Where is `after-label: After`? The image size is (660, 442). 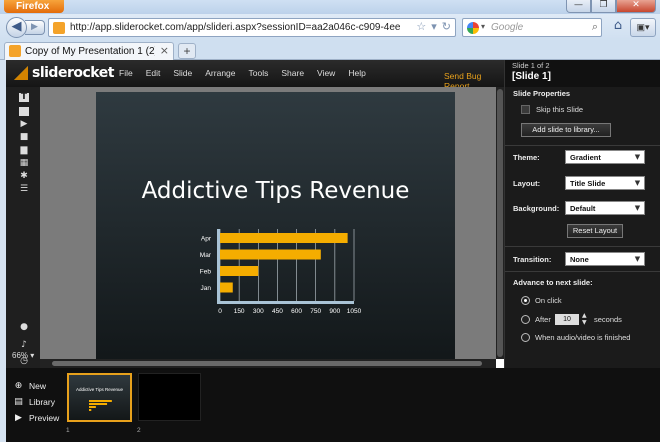
after-label: After is located at coordinates (543, 319).